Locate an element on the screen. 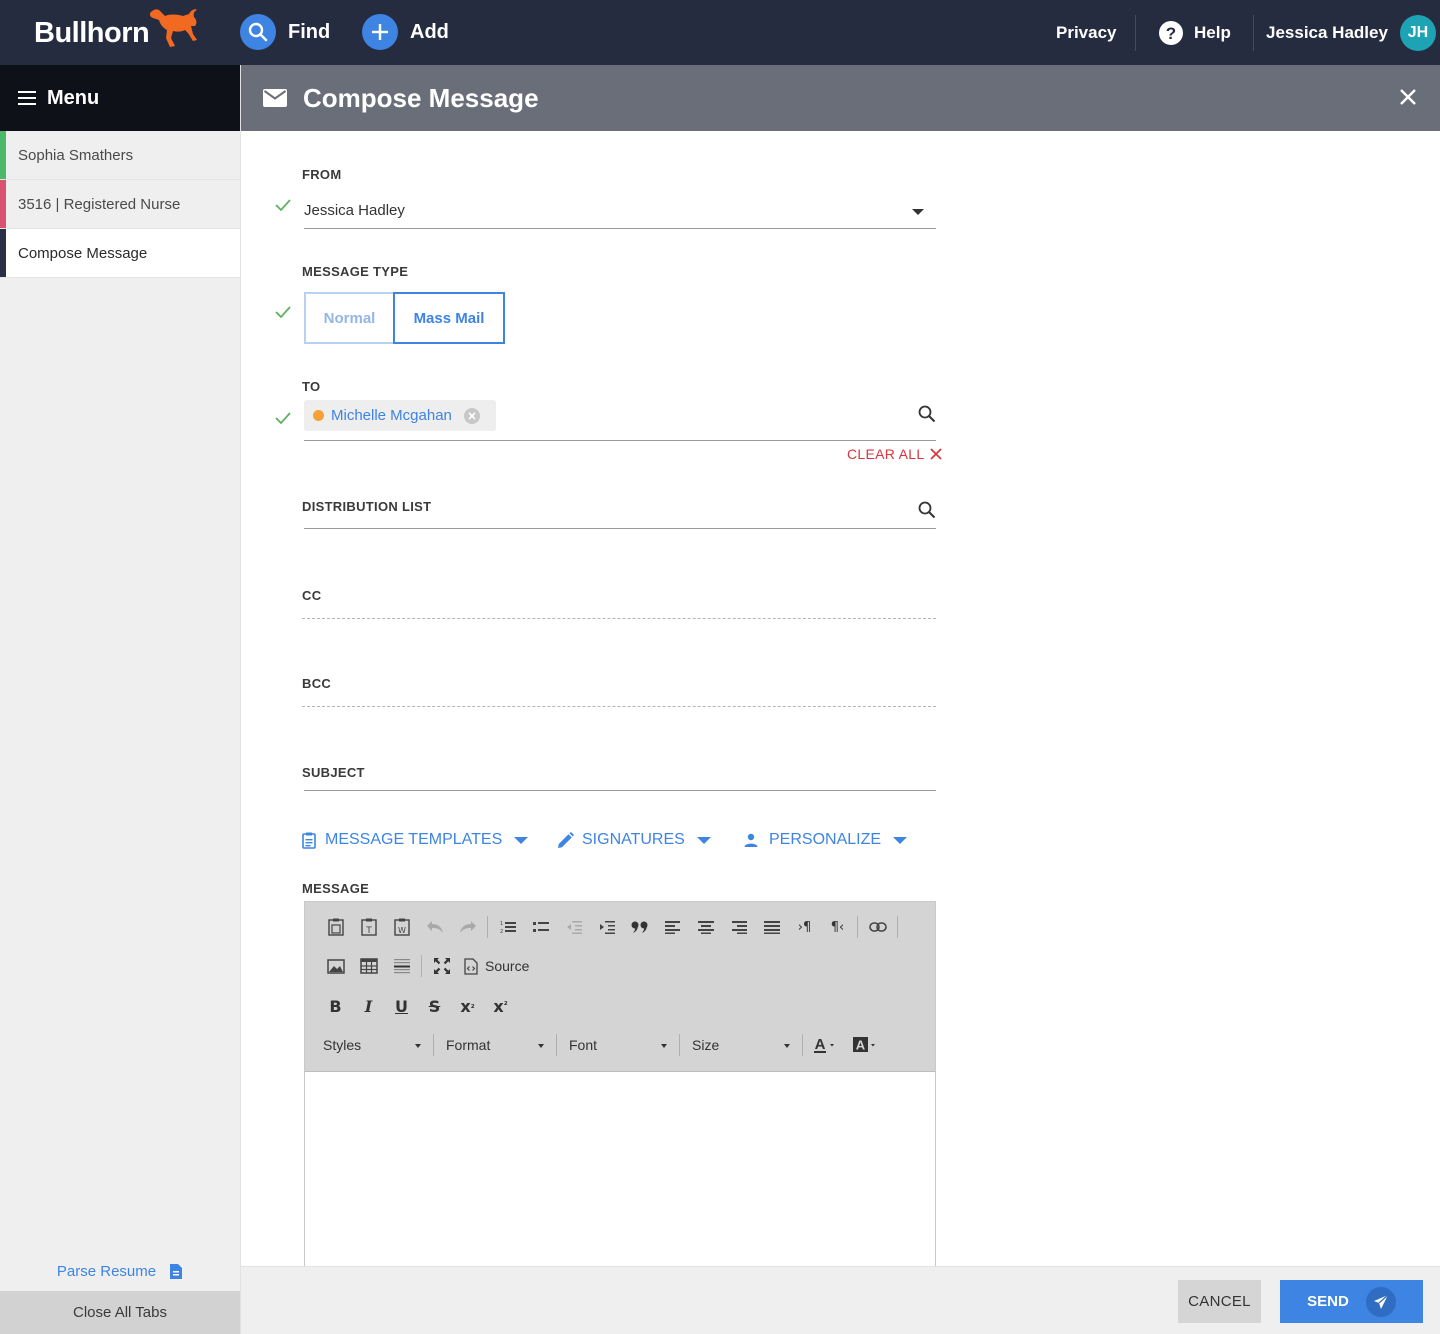  parse-resume-link: Parse Resume is located at coordinates (120, 1271).